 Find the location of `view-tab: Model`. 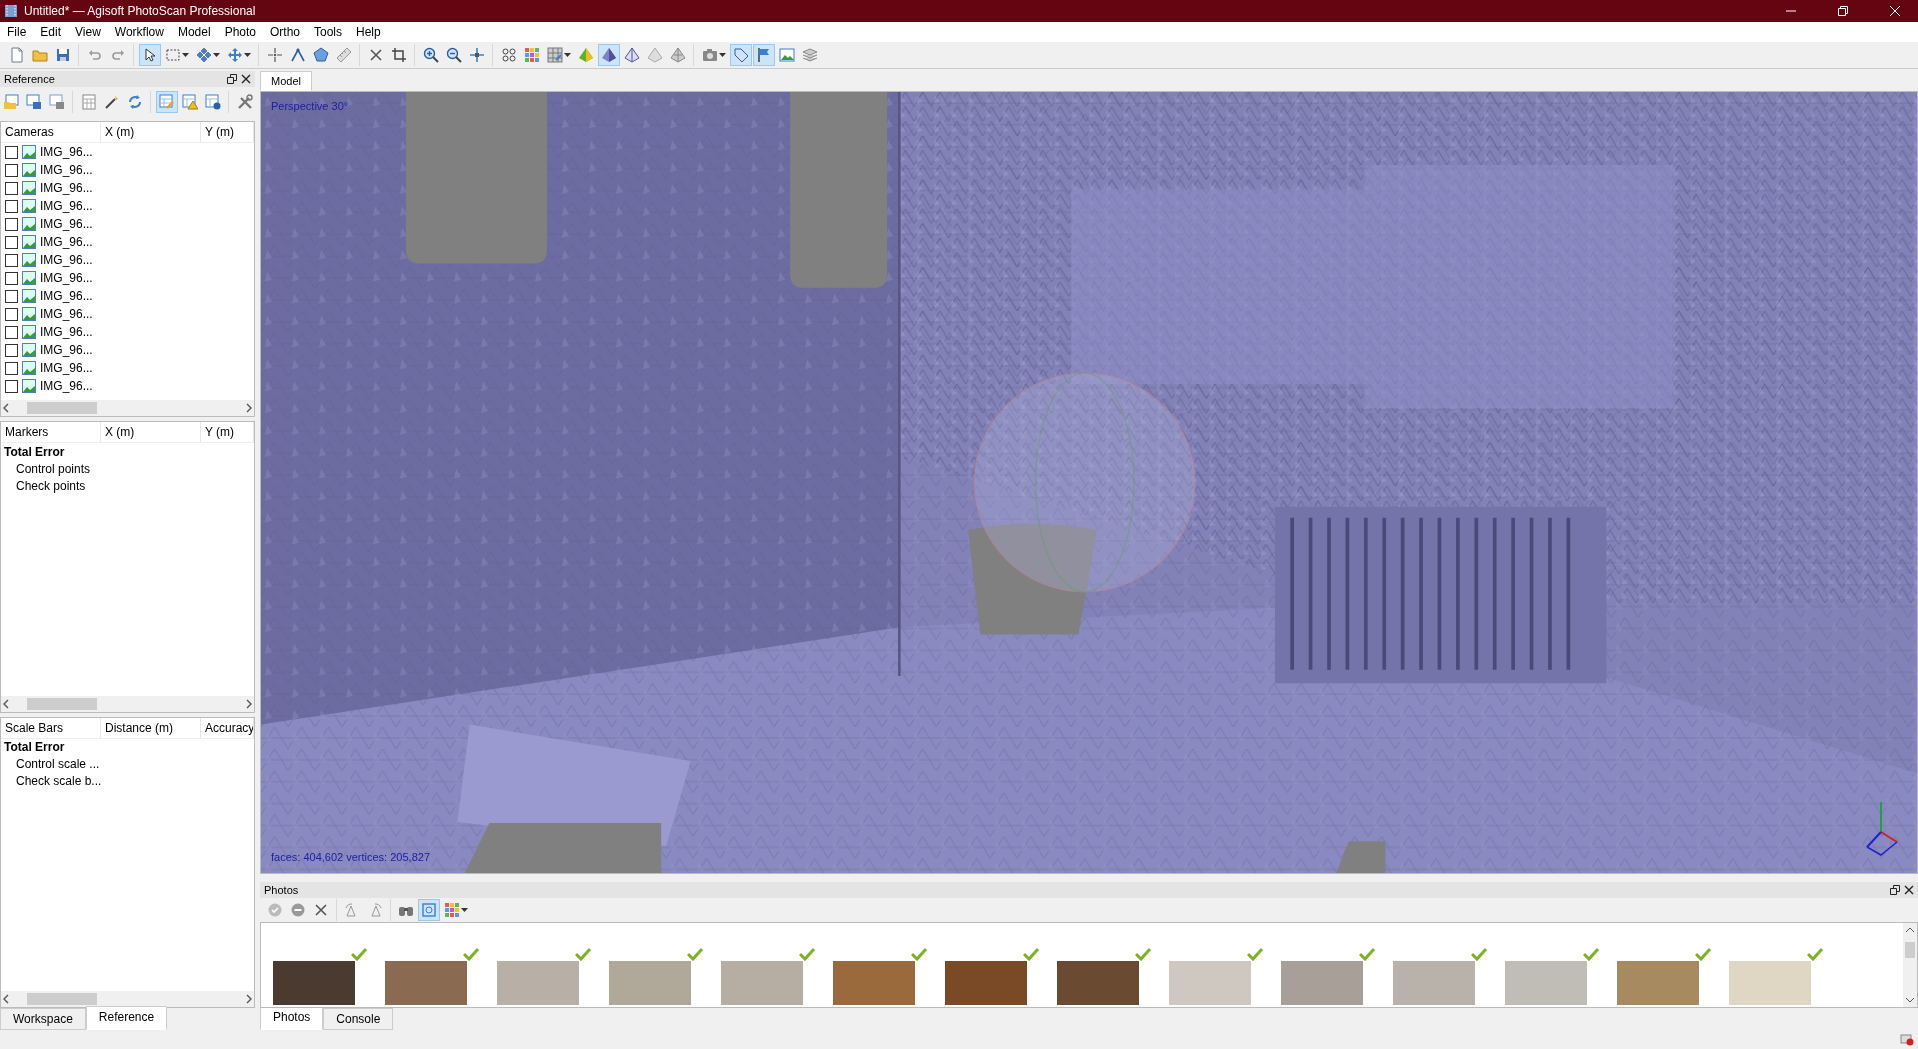

view-tab: Model is located at coordinates (286, 81).